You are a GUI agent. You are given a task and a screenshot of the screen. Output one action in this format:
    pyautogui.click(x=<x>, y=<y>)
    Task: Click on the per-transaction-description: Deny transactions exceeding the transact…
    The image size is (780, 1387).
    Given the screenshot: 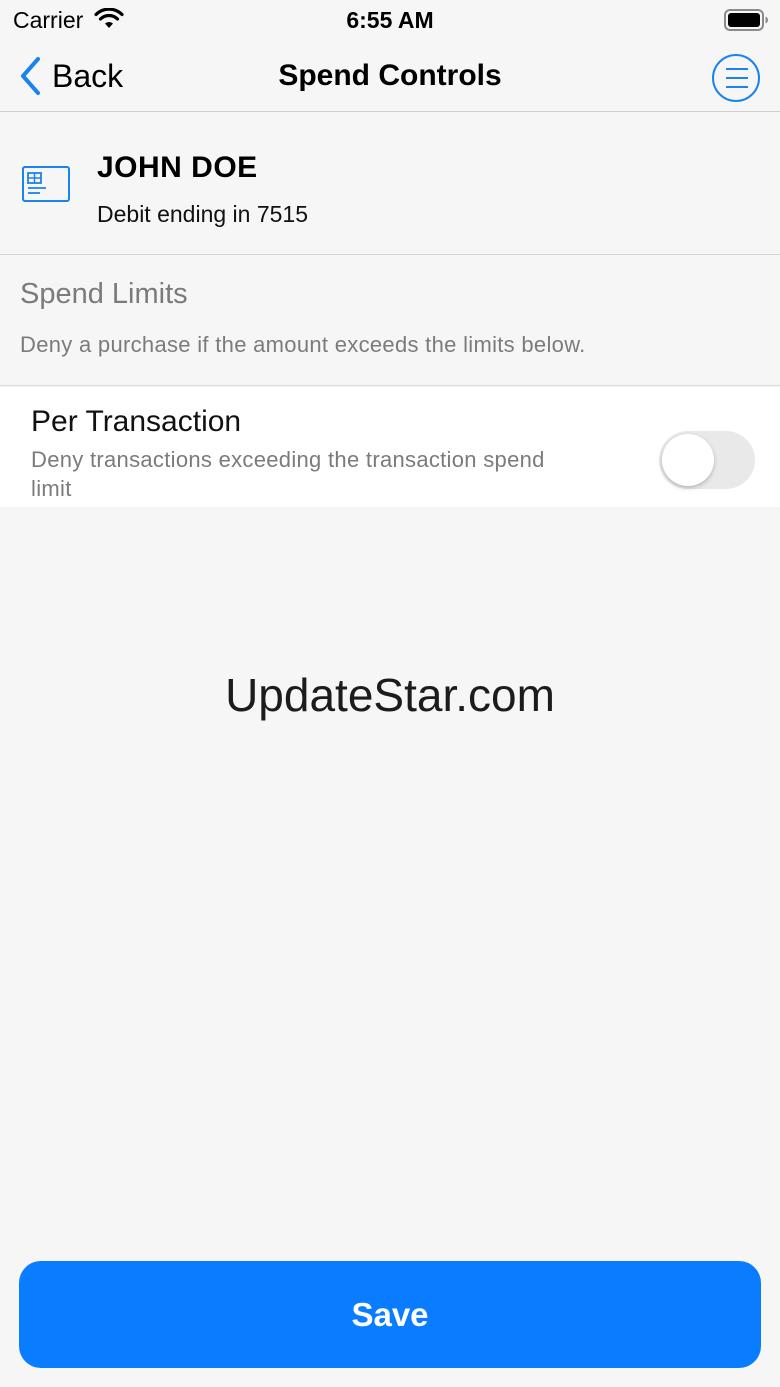 What is the action you would take?
    pyautogui.click(x=288, y=474)
    